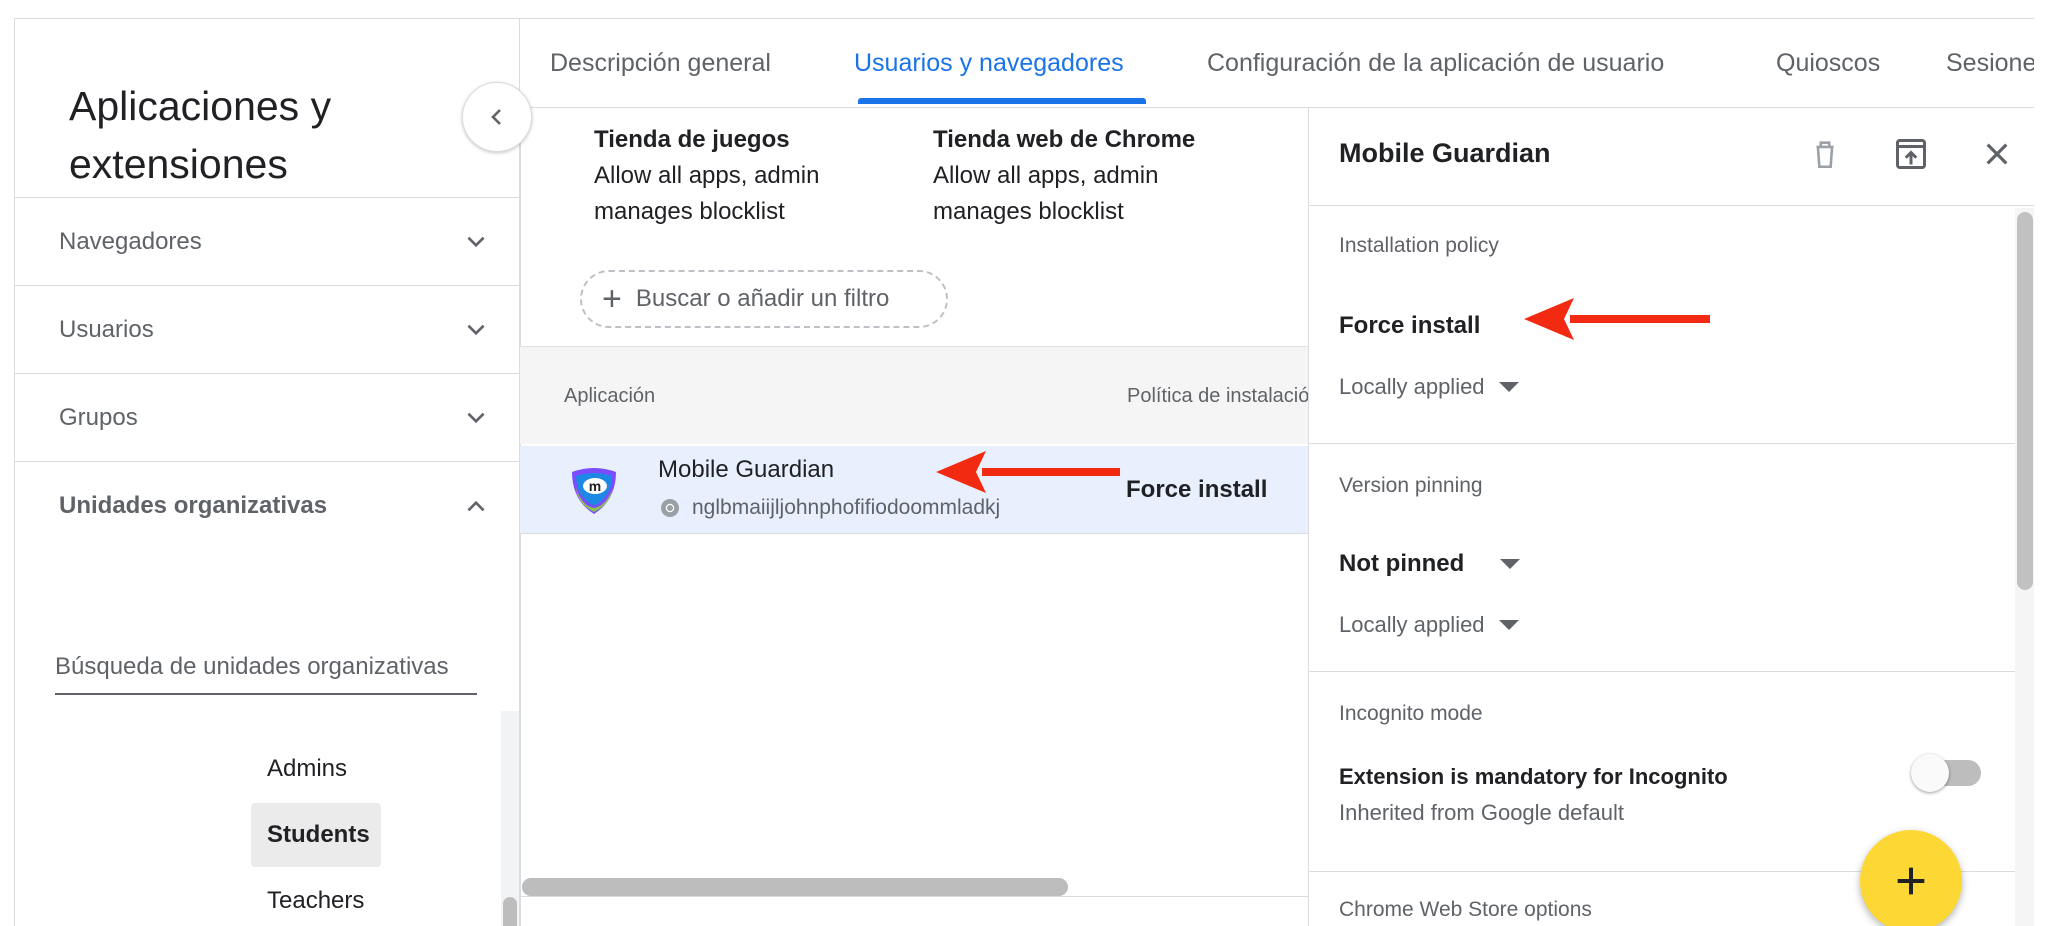 This screenshot has height=926, width=2048. What do you see at coordinates (1533, 776) in the screenshot?
I see `incognito-setting-label: Extension is mandatory for Incognito` at bounding box center [1533, 776].